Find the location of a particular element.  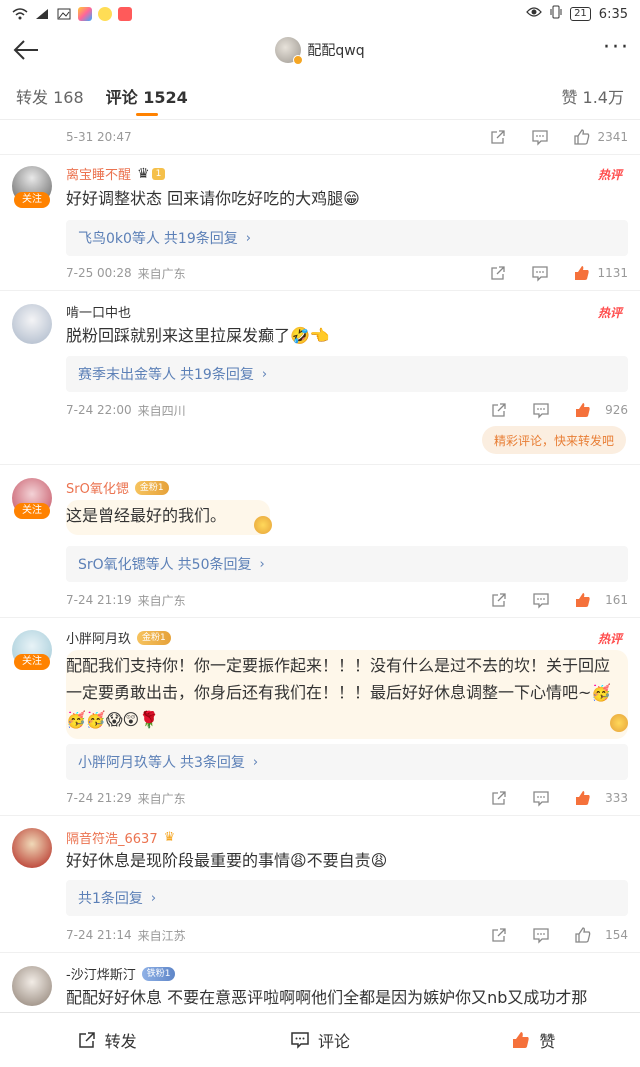

share-prompt: 精彩评论，快来转发吧 is located at coordinates (553, 440).